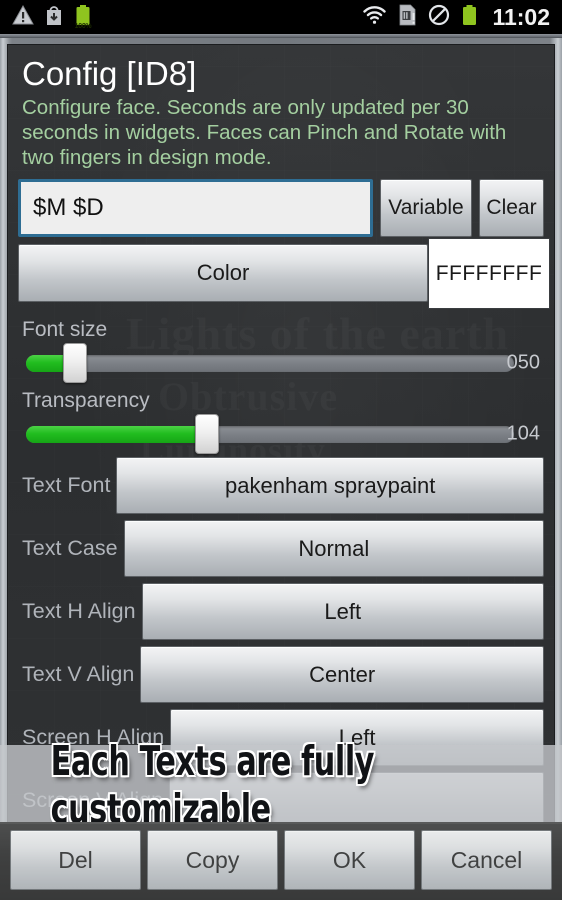  What do you see at coordinates (407, 17) in the screenshot?
I see `sim-card-alert-icon` at bounding box center [407, 17].